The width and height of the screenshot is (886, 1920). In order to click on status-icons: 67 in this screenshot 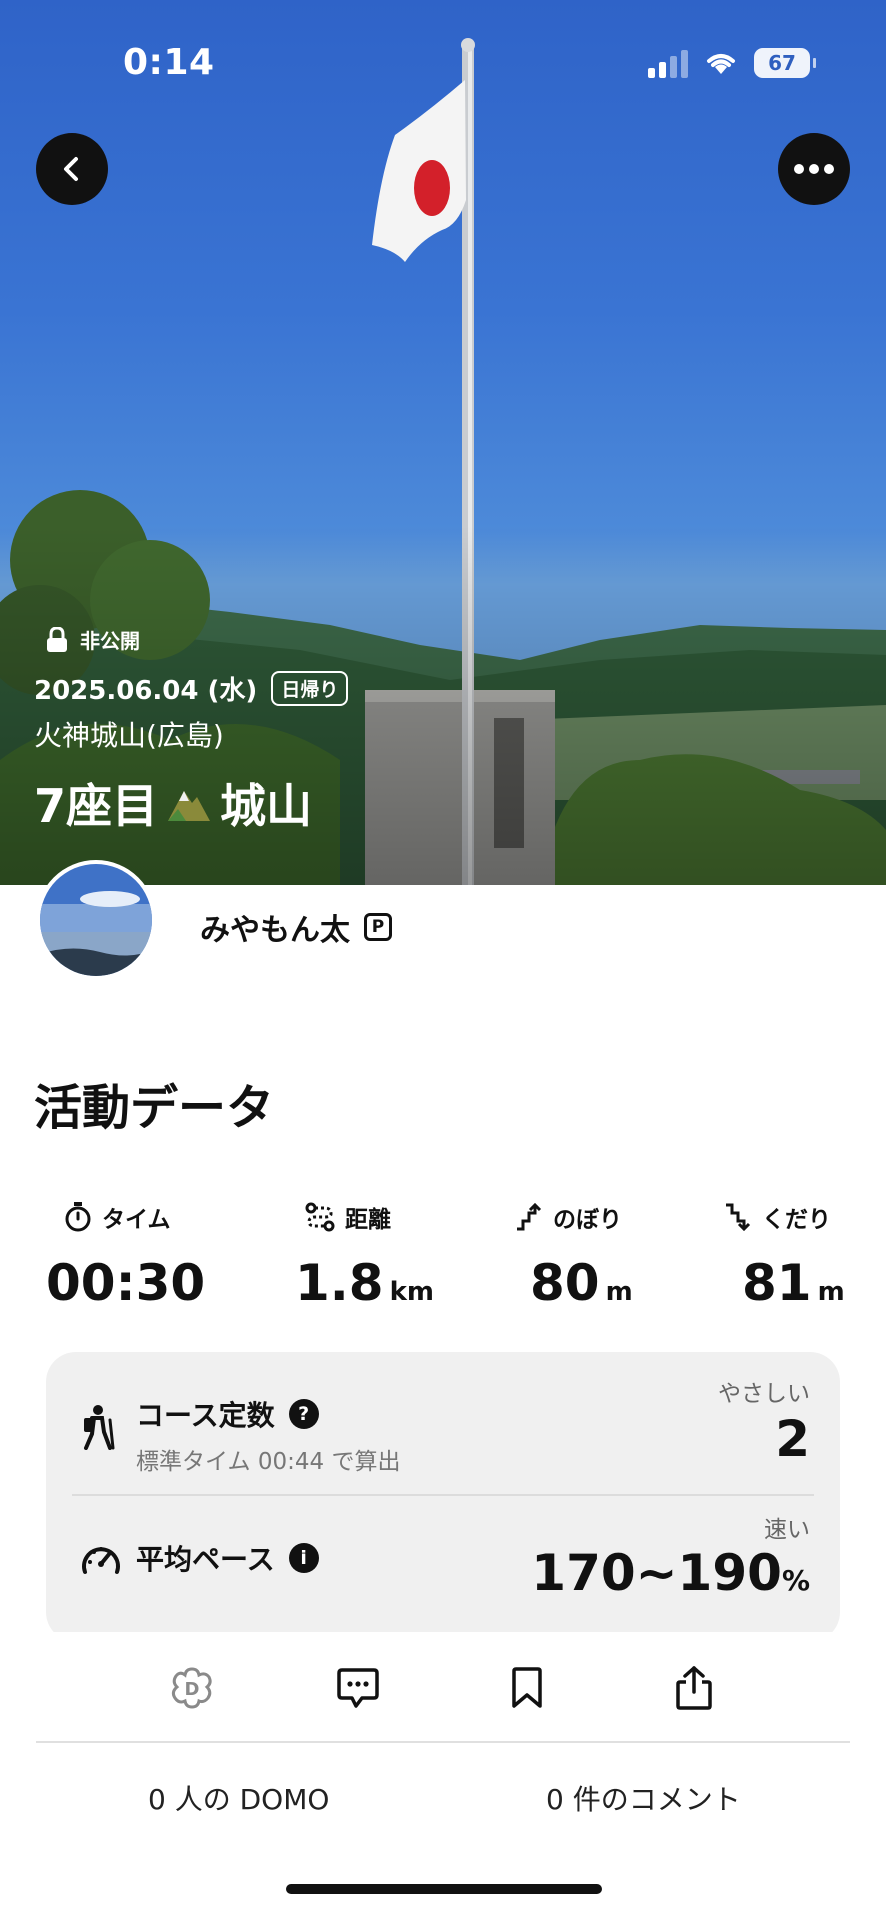, I will do `click(732, 63)`.